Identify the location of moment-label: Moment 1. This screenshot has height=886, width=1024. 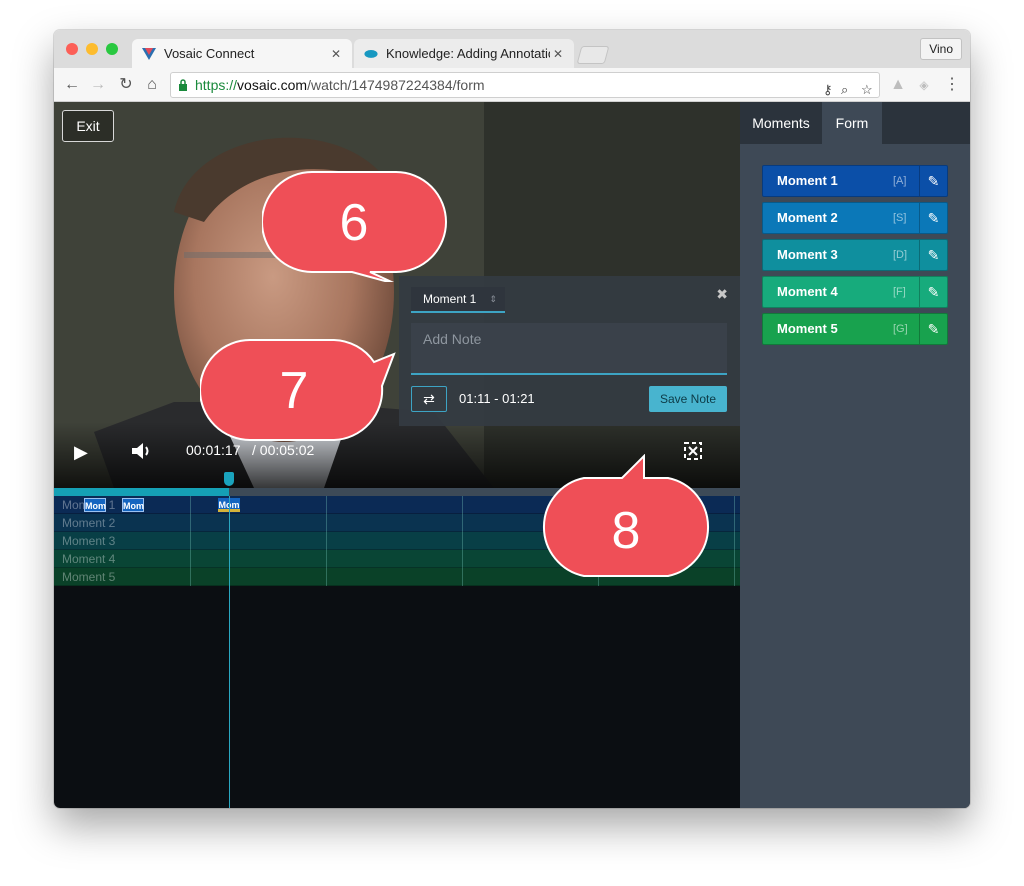
(807, 180).